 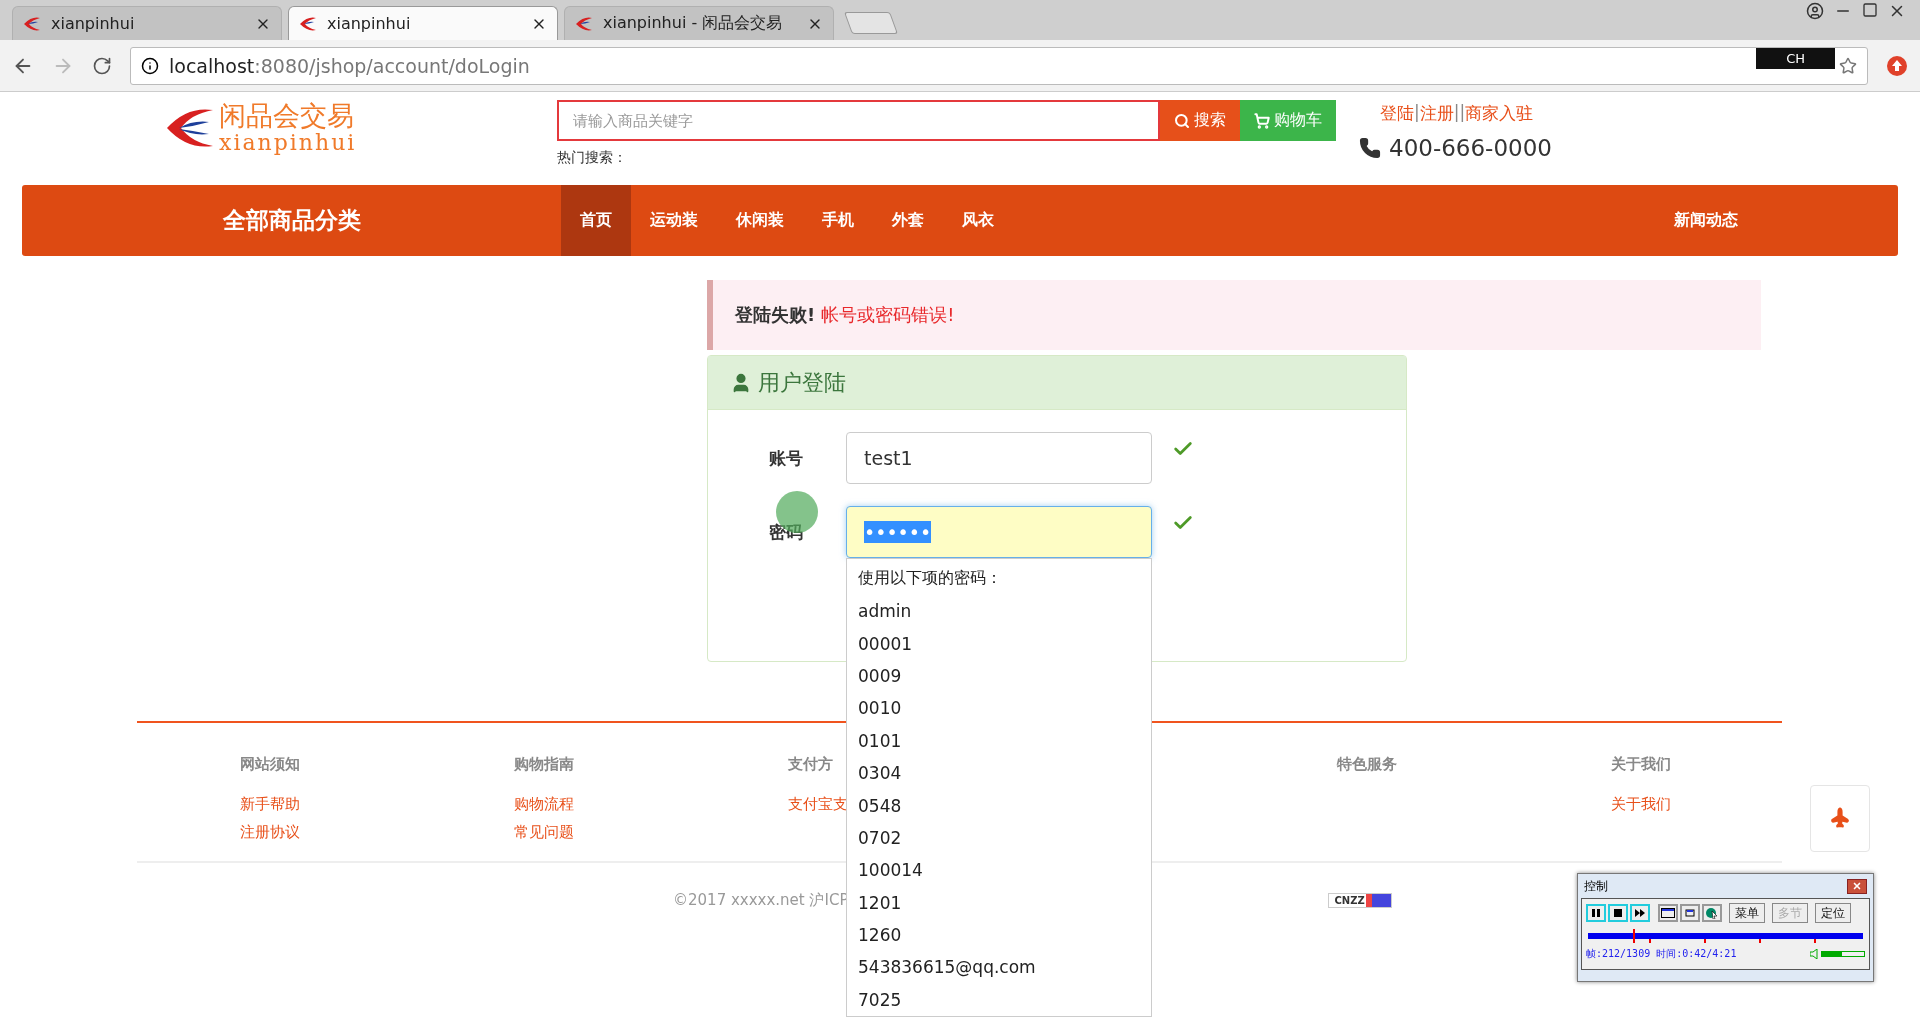 I want to click on field-label: 密码, so click(x=786, y=532).